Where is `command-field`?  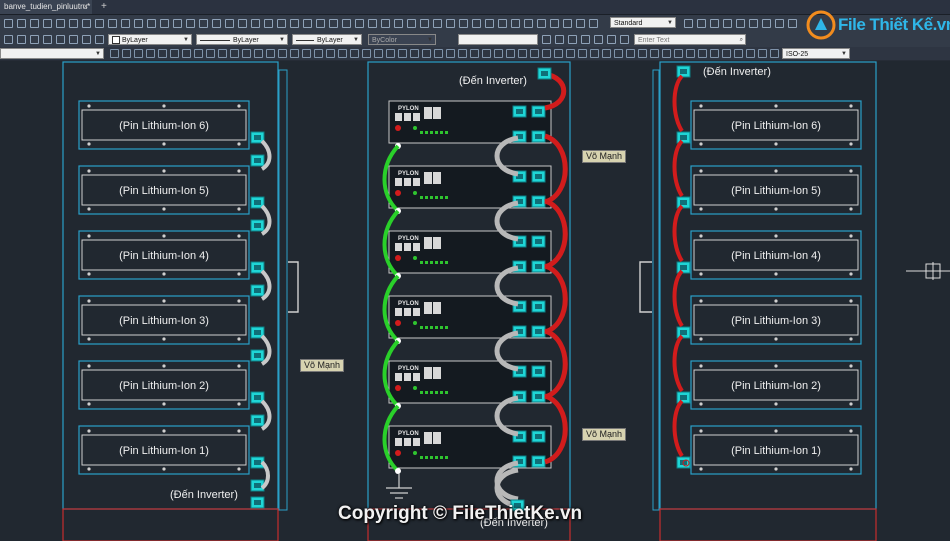 command-field is located at coordinates (498, 39).